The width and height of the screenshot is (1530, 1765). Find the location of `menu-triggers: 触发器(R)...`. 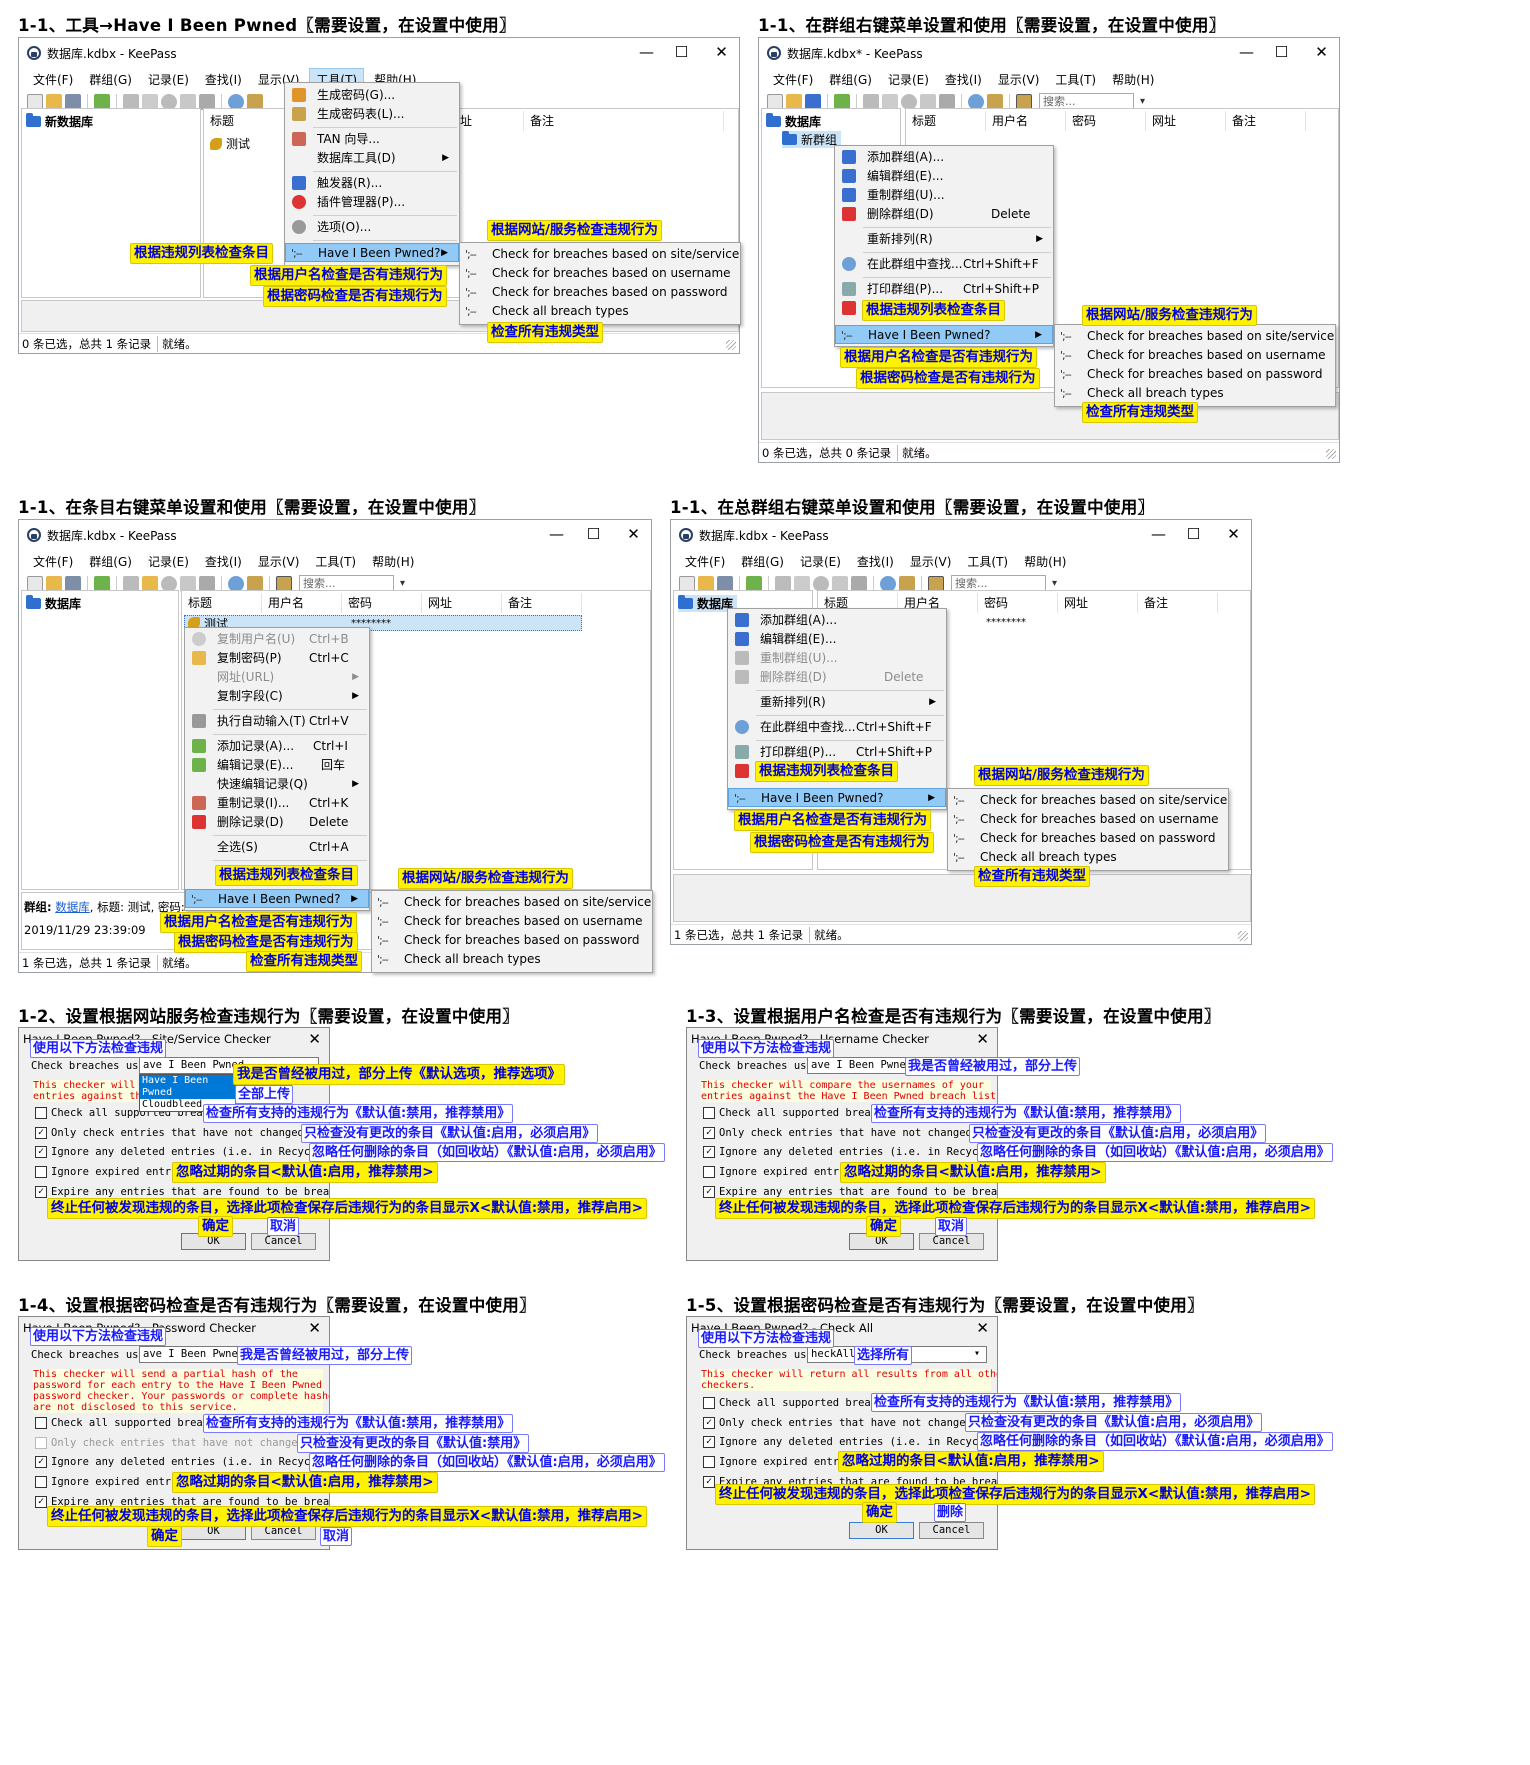

menu-triggers: 触发器(R)... is located at coordinates (372, 183).